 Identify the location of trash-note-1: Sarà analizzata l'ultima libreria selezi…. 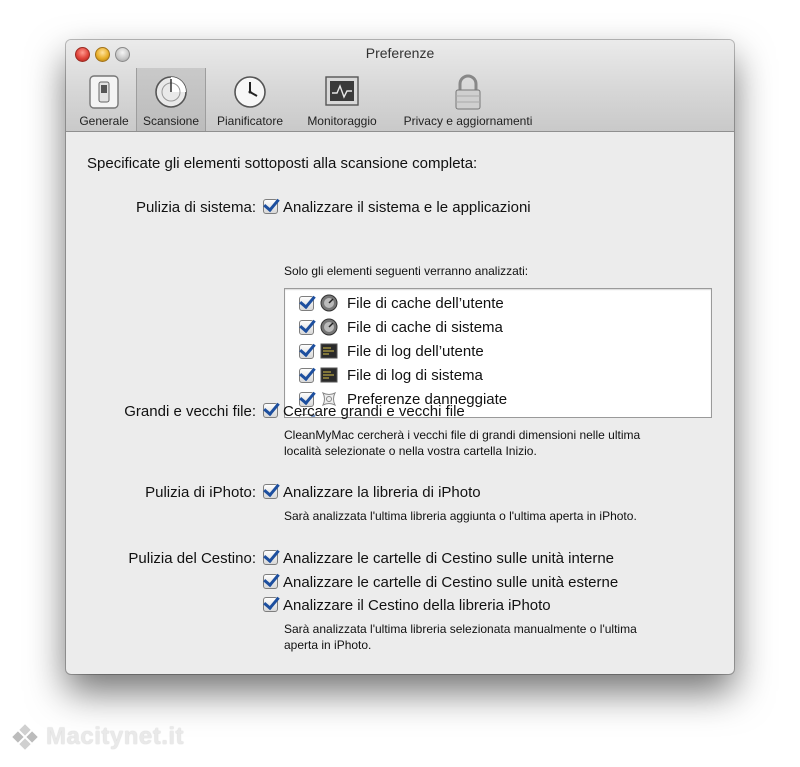
(460, 629).